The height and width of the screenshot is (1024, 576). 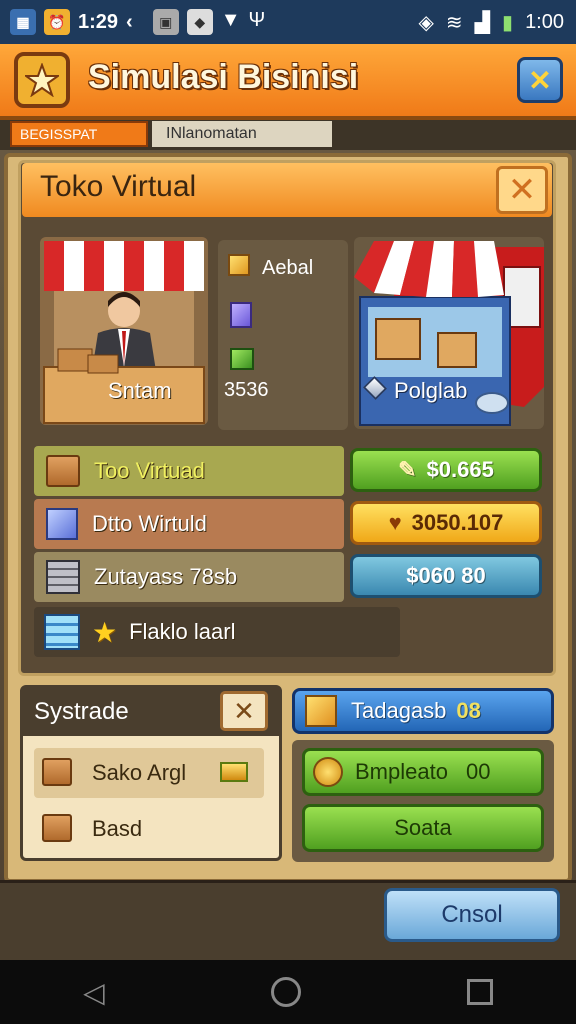 I want to click on store-close-button: ✕, so click(x=522, y=190).